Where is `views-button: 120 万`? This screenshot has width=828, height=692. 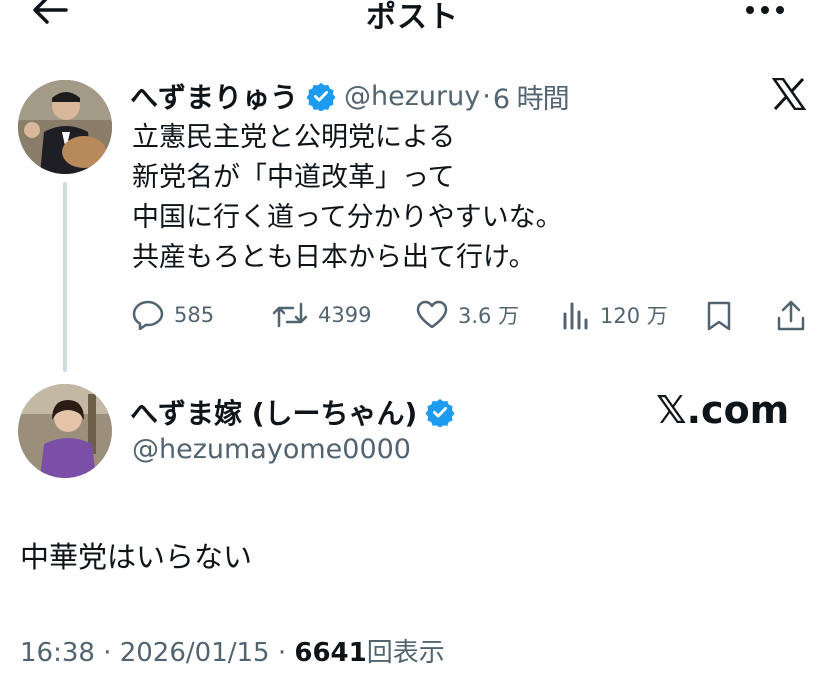
views-button: 120 万 is located at coordinates (615, 315).